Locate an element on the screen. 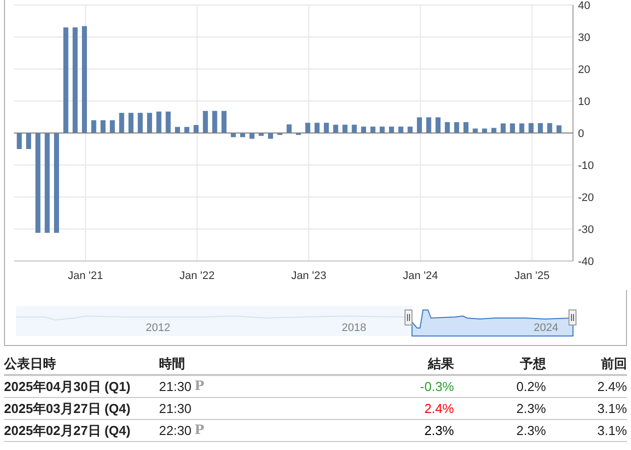 The image size is (631, 450). y-tick-label: 40 is located at coordinates (584, 6).